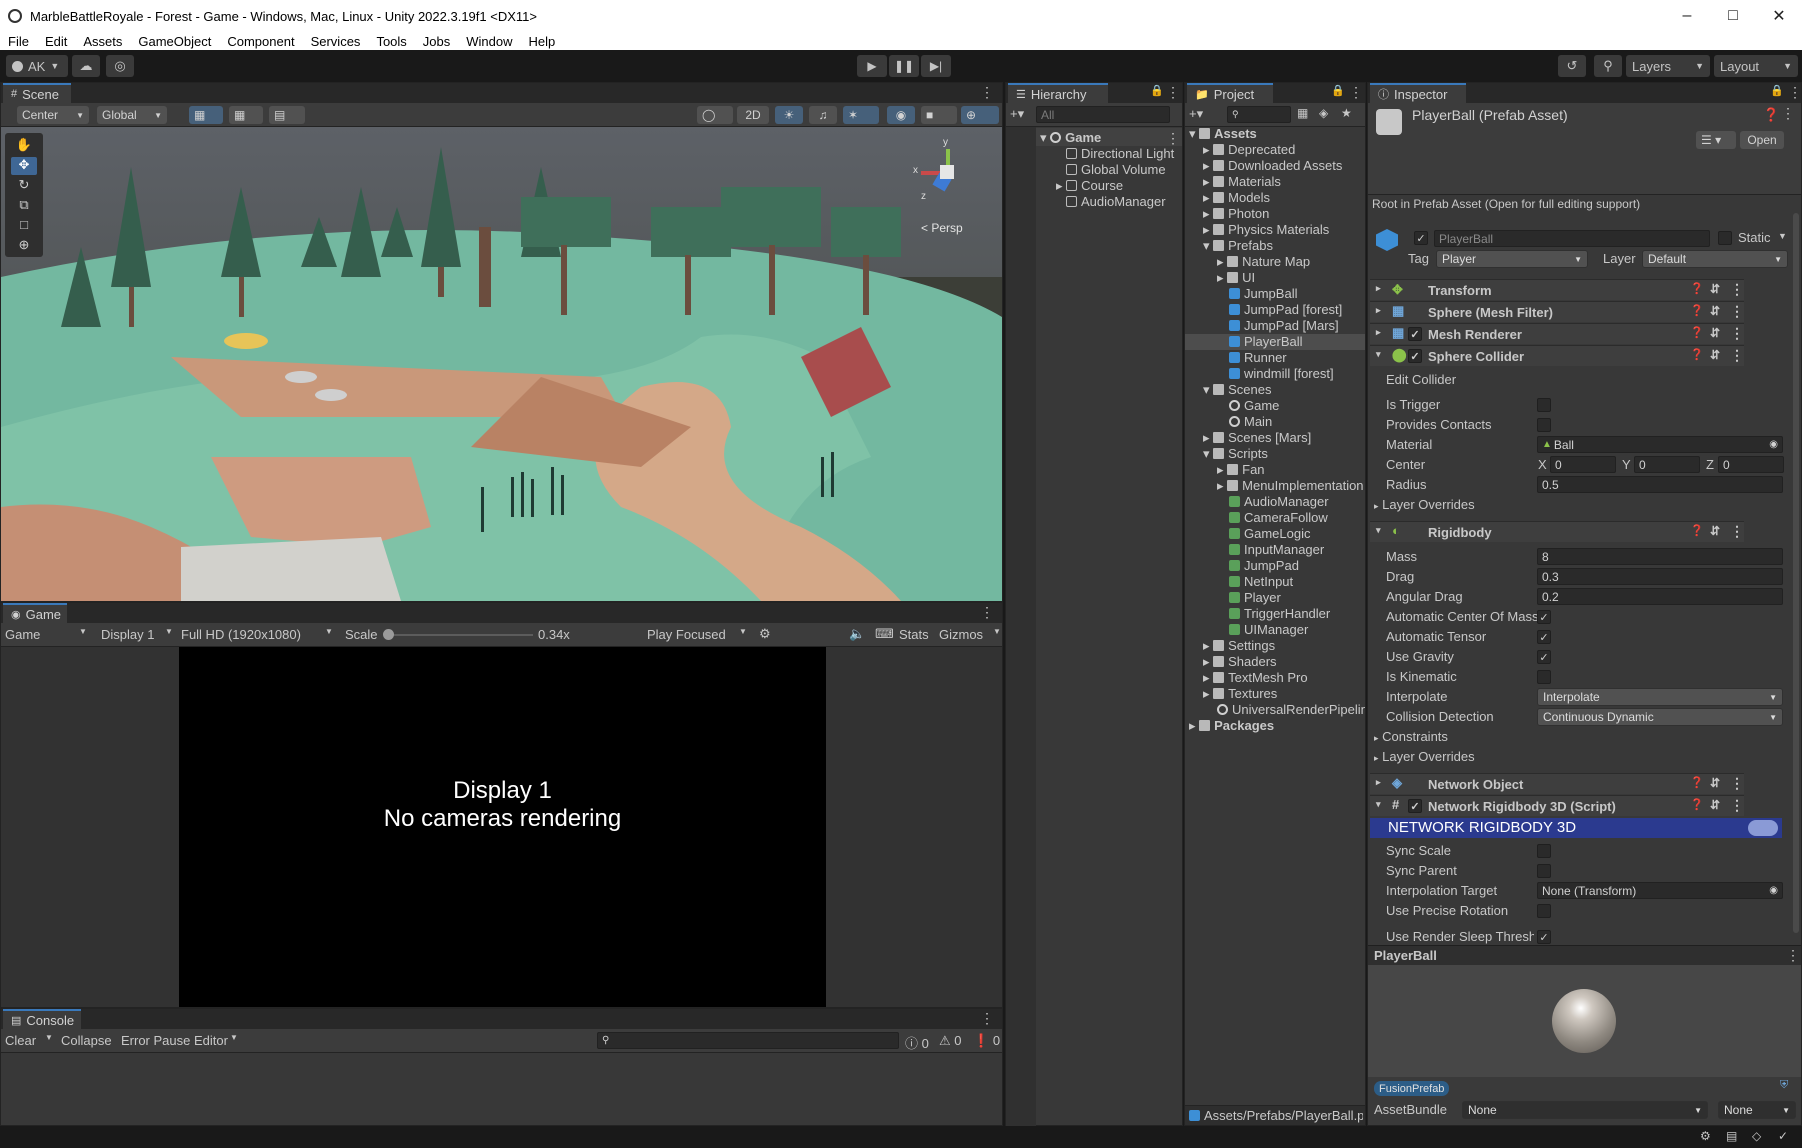 The width and height of the screenshot is (1802, 1148). What do you see at coordinates (1173, 138) in the screenshot?
I see `hierarchy-game-menu-icon: ⋮` at bounding box center [1173, 138].